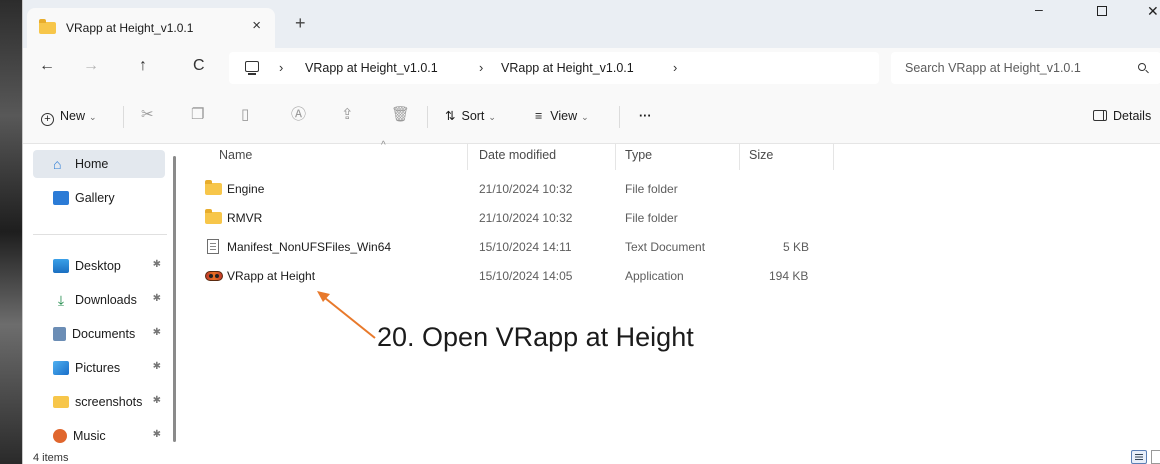  I want to click on file-date: 15/10/2024 14:05, so click(526, 276).